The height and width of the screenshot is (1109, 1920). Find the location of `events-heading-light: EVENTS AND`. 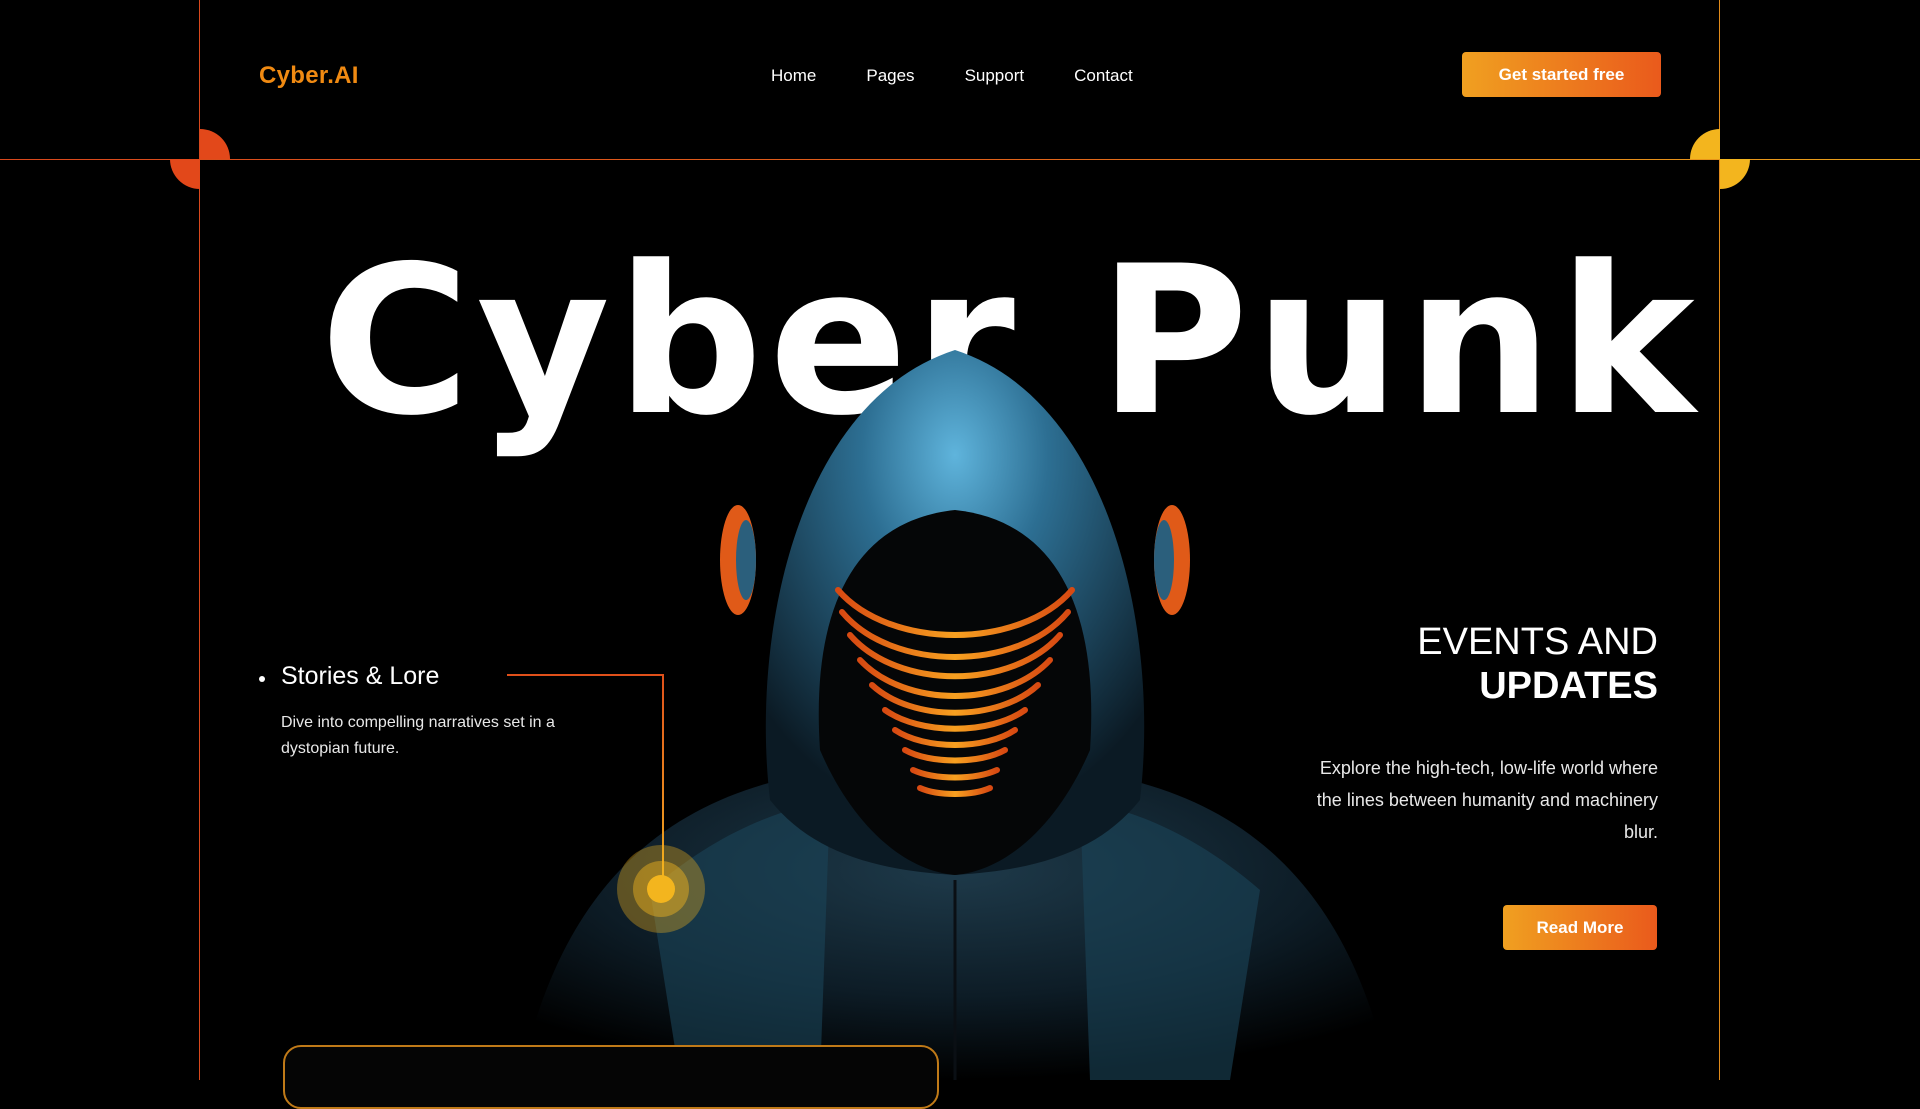

events-heading-light: EVENTS AND is located at coordinates (1537, 642).